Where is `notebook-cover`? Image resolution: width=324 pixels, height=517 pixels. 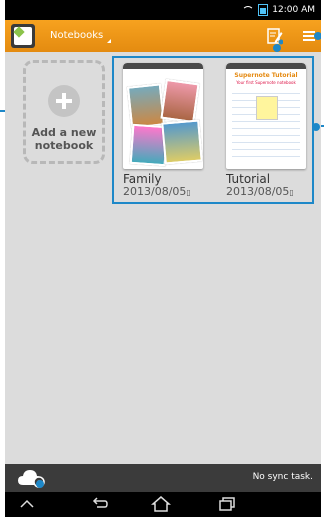
notebook-cover is located at coordinates (163, 116).